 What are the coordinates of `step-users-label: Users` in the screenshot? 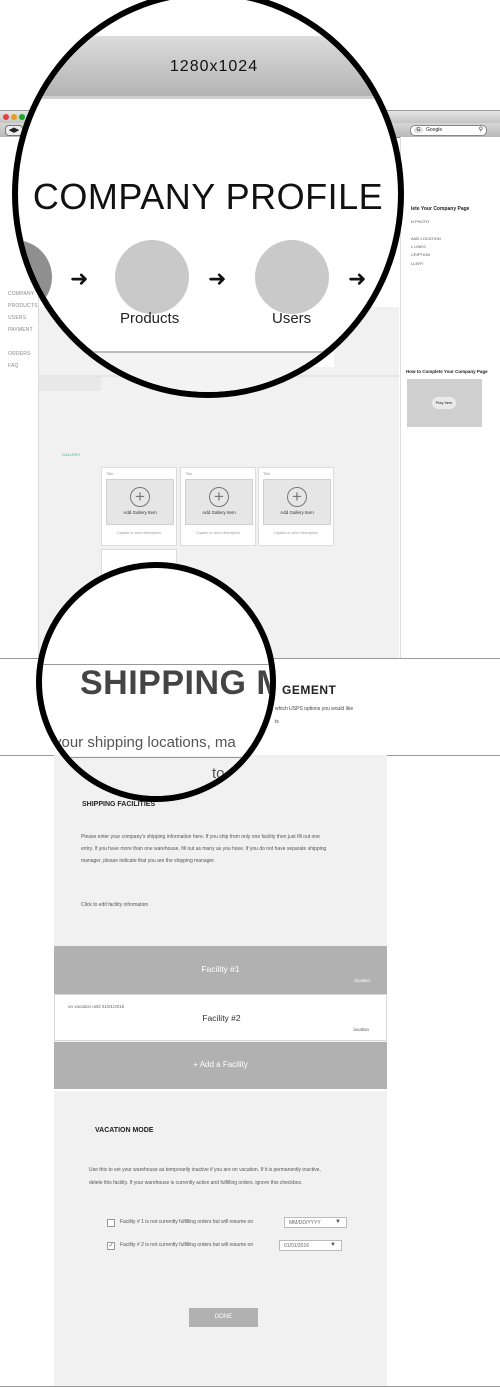 It's located at (292, 318).